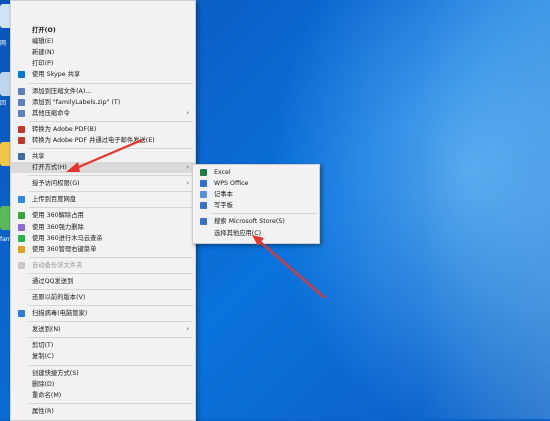  I want to click on menu-item: 其他压缩命令 ›, so click(103, 113).